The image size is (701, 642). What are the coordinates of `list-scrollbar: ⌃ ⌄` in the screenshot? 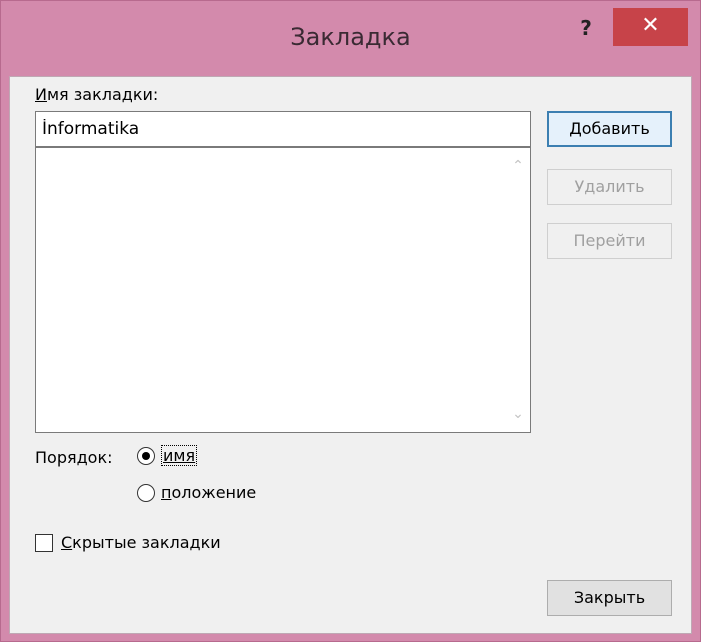 It's located at (518, 290).